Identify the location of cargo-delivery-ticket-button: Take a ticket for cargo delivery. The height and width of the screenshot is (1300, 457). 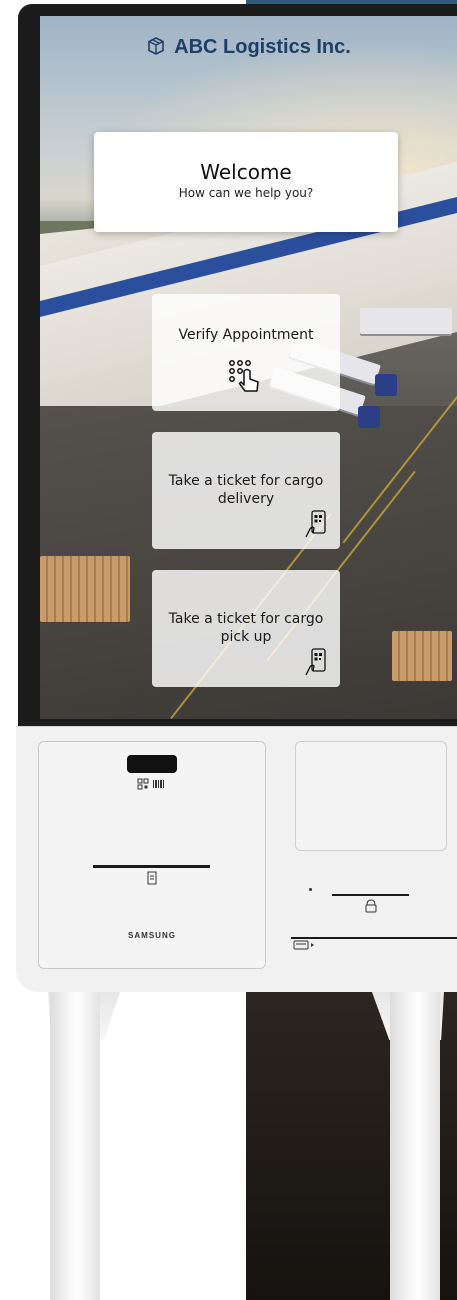
(246, 490).